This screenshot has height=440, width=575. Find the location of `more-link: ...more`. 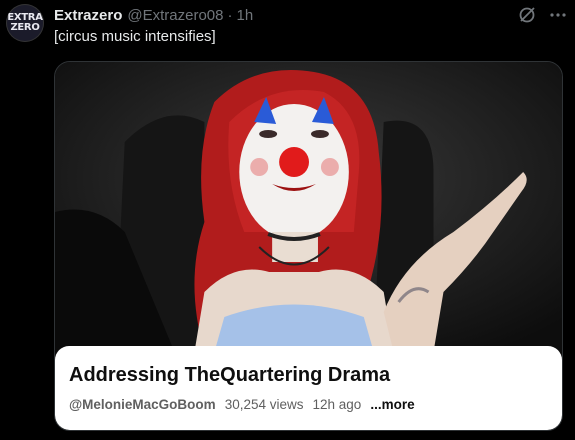

more-link: ...more is located at coordinates (392, 404).